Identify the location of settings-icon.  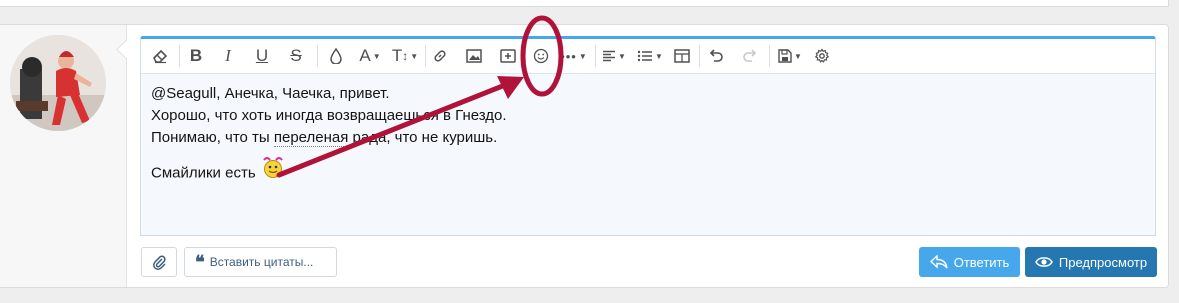
(822, 56).